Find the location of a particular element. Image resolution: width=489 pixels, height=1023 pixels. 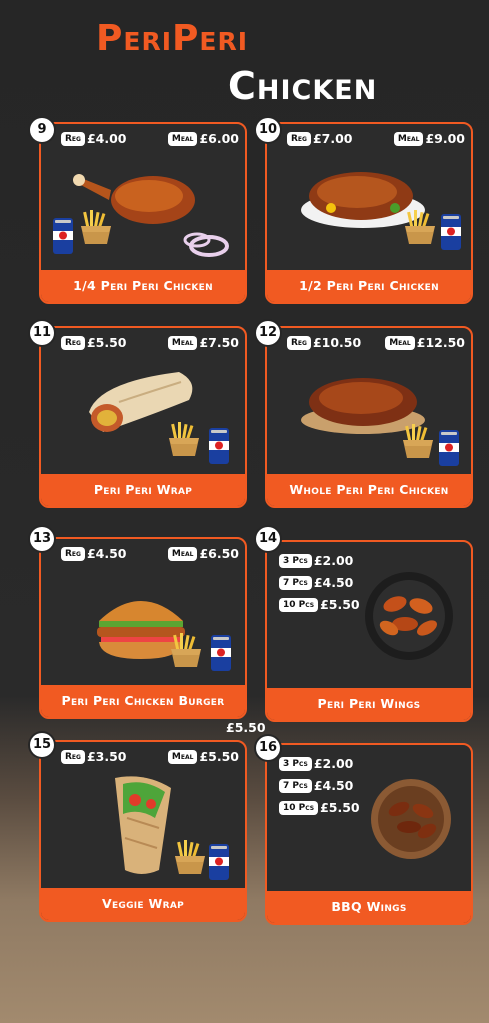

stray-price: £5.50 is located at coordinates (246, 727).